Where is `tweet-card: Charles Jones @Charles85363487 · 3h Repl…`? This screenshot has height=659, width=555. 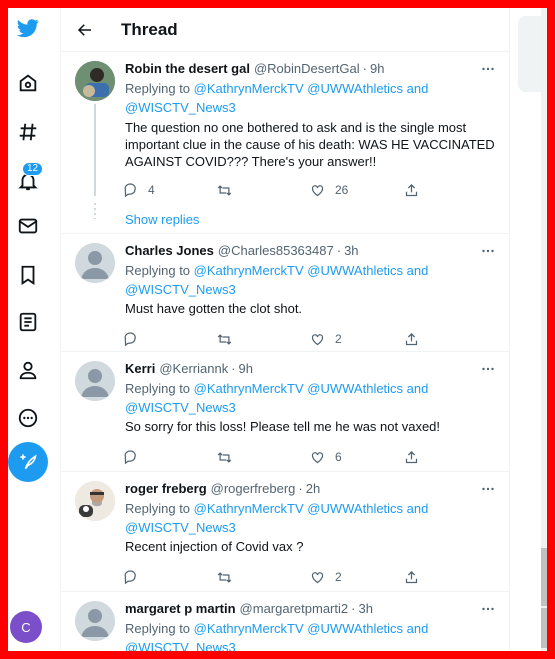
tweet-card: Charles Jones @Charles85363487 · 3h Repl… is located at coordinates (285, 293).